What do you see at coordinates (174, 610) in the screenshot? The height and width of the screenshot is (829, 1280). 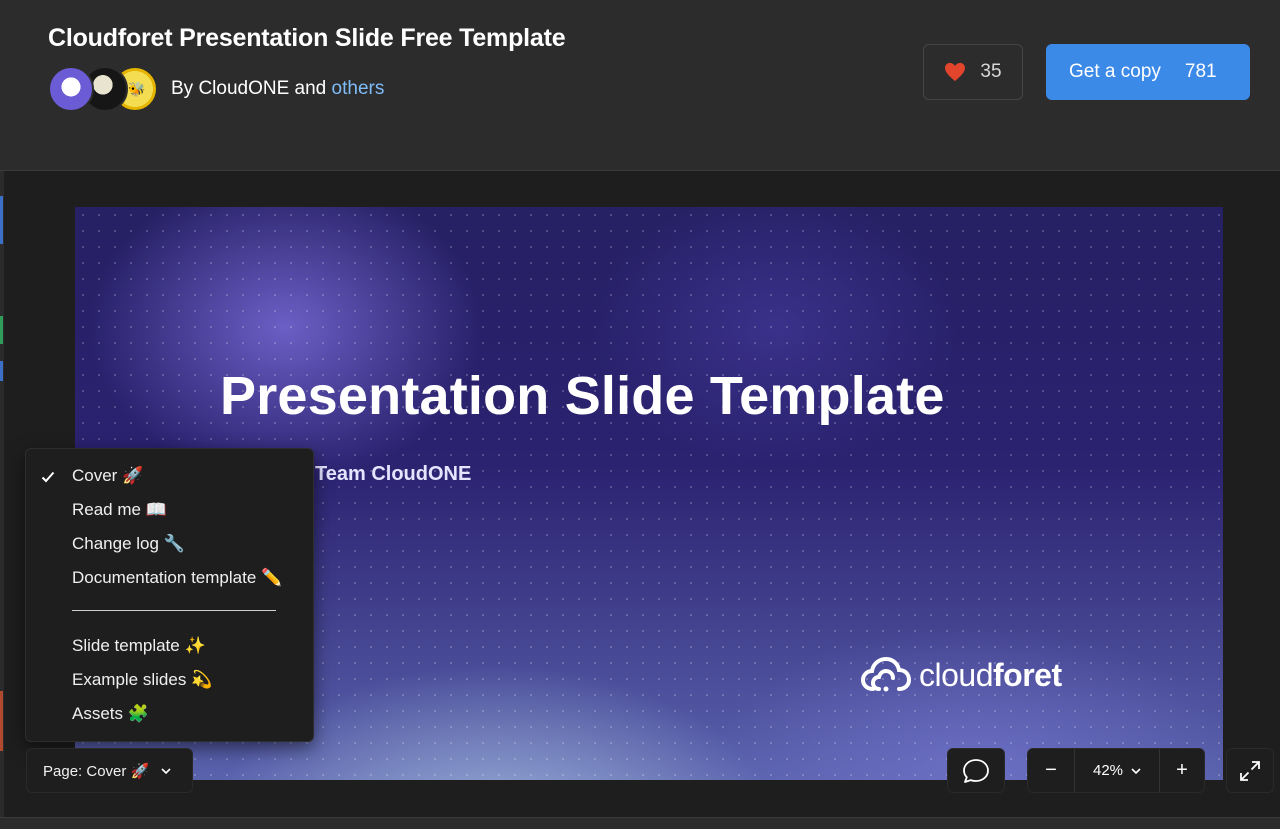 I see `page-menu-separator` at bounding box center [174, 610].